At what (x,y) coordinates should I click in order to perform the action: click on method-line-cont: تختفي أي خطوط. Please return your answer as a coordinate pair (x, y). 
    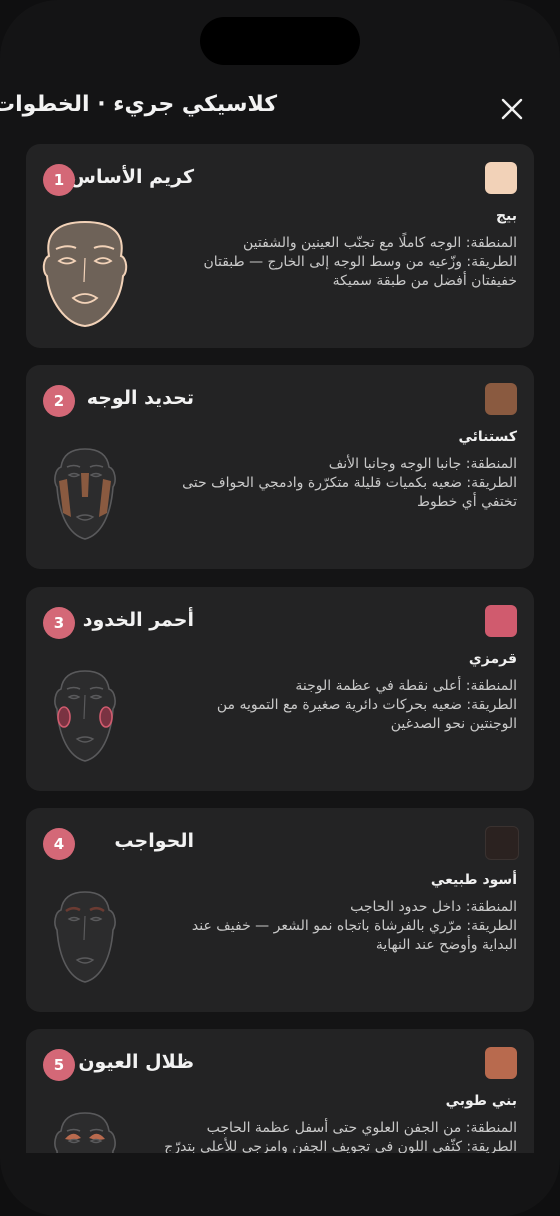
    Looking at the image, I should click on (467, 502).